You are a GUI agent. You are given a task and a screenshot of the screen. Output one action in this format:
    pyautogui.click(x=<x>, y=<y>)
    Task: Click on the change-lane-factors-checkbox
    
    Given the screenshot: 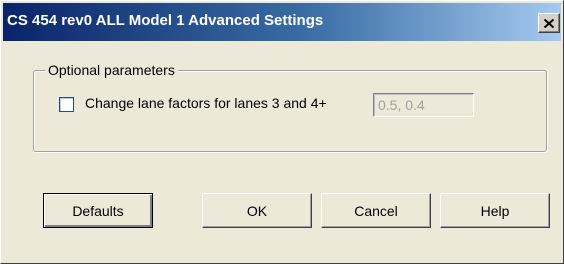 What is the action you would take?
    pyautogui.click(x=66, y=104)
    